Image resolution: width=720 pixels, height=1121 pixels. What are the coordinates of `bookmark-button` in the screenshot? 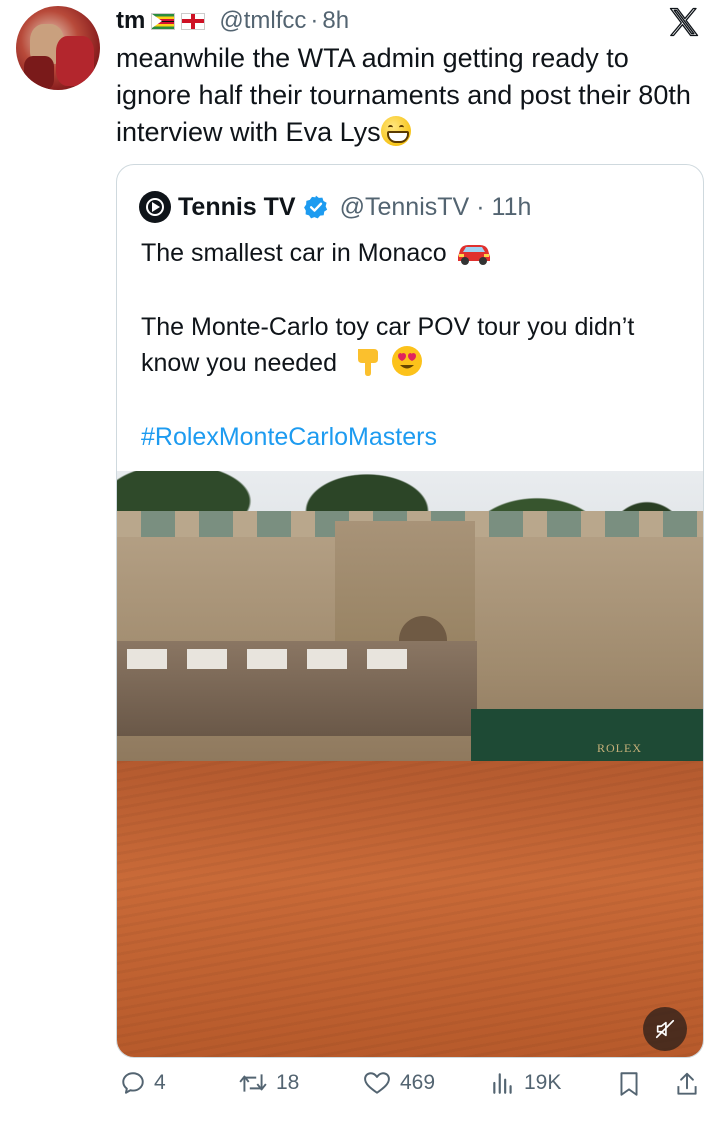 It's located at (629, 1084).